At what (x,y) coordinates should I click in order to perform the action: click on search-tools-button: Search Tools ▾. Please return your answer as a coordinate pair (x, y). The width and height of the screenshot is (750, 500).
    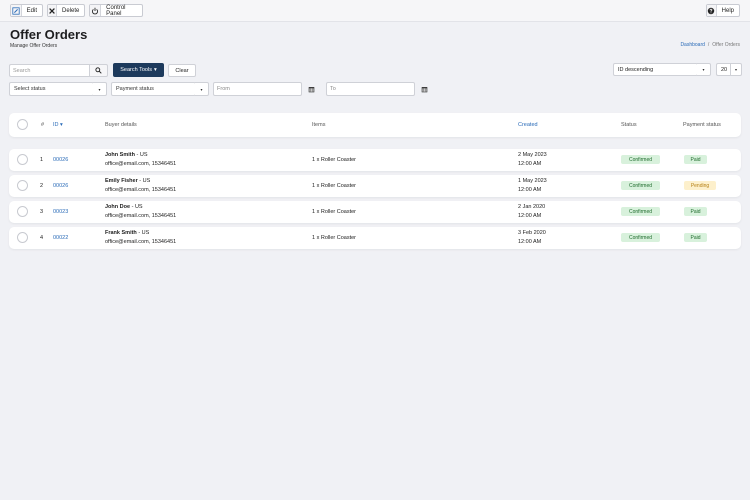
    Looking at the image, I should click on (138, 70).